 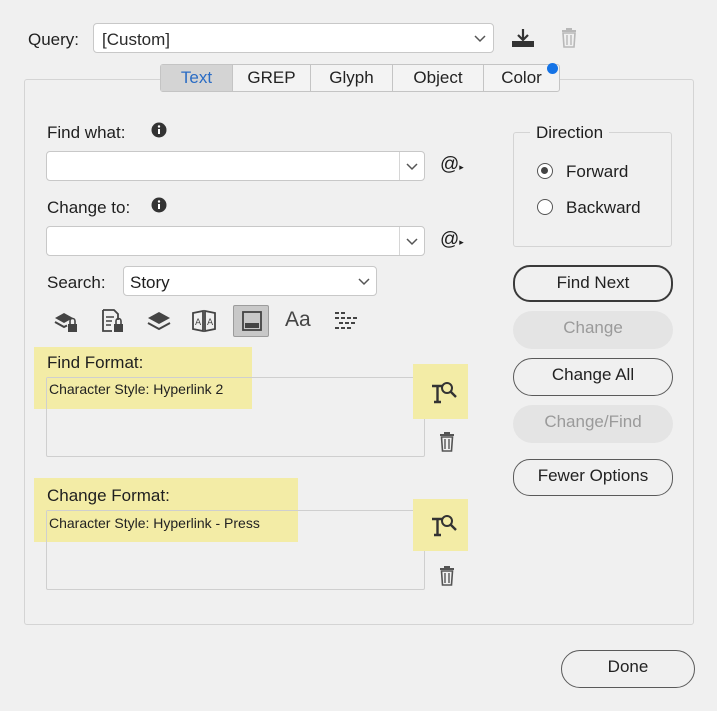 What do you see at coordinates (204, 321) in the screenshot?
I see `include-master-pages-icon: A A` at bounding box center [204, 321].